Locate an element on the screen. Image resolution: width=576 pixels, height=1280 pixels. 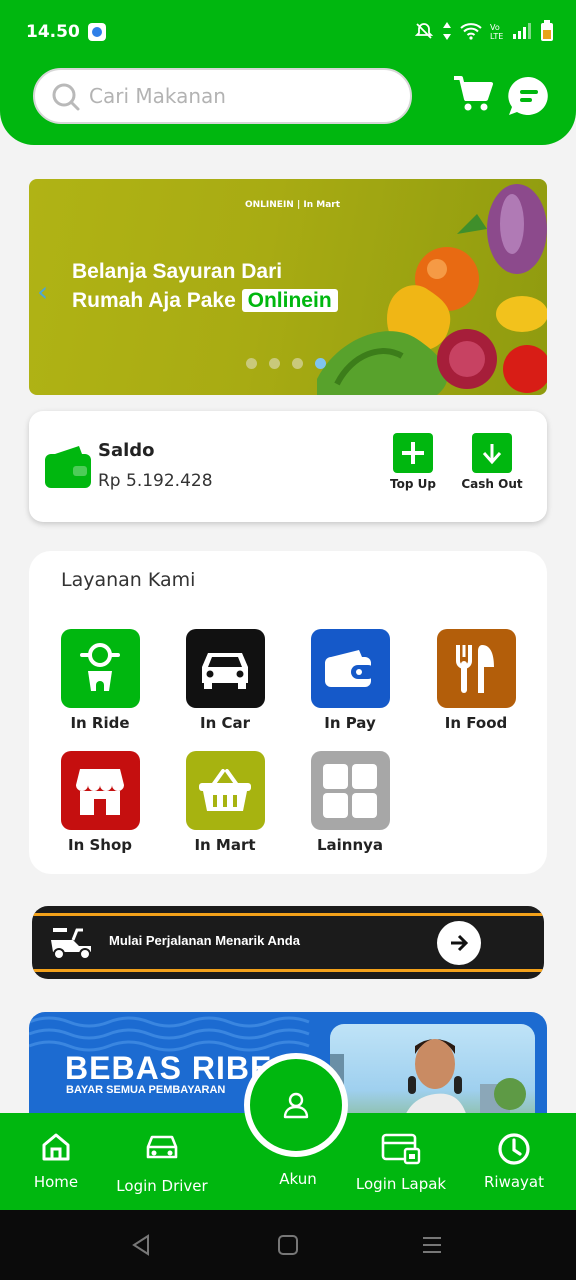
cashout-button: Cash Out is located at coordinates (492, 462).